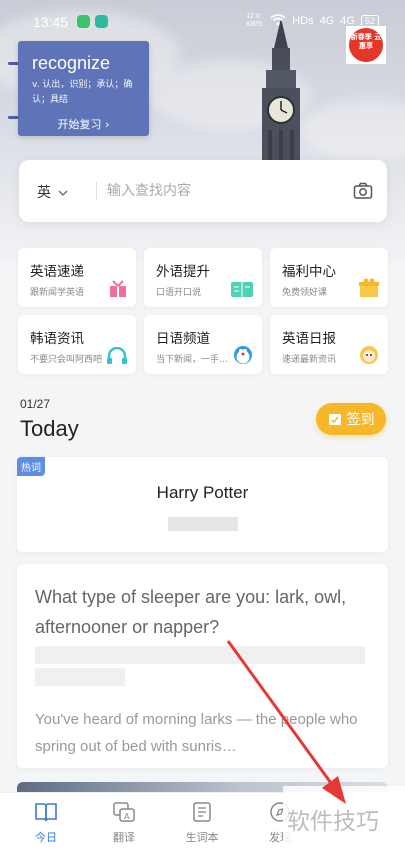  Describe the element at coordinates (46, 823) in the screenshot. I see `tab-today: 今日` at that location.